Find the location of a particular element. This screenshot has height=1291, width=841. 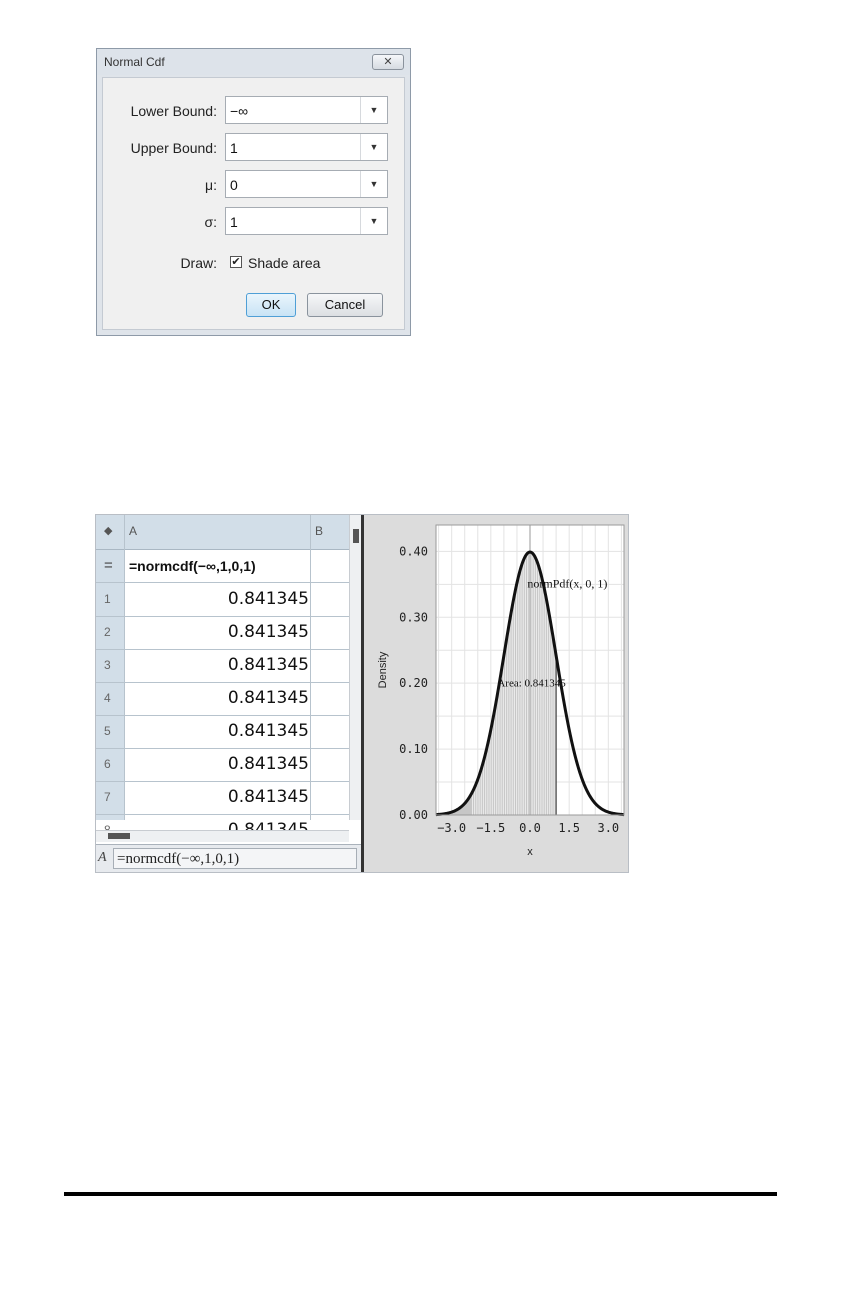

corner-diamond-icon: ◆ is located at coordinates (108, 530).